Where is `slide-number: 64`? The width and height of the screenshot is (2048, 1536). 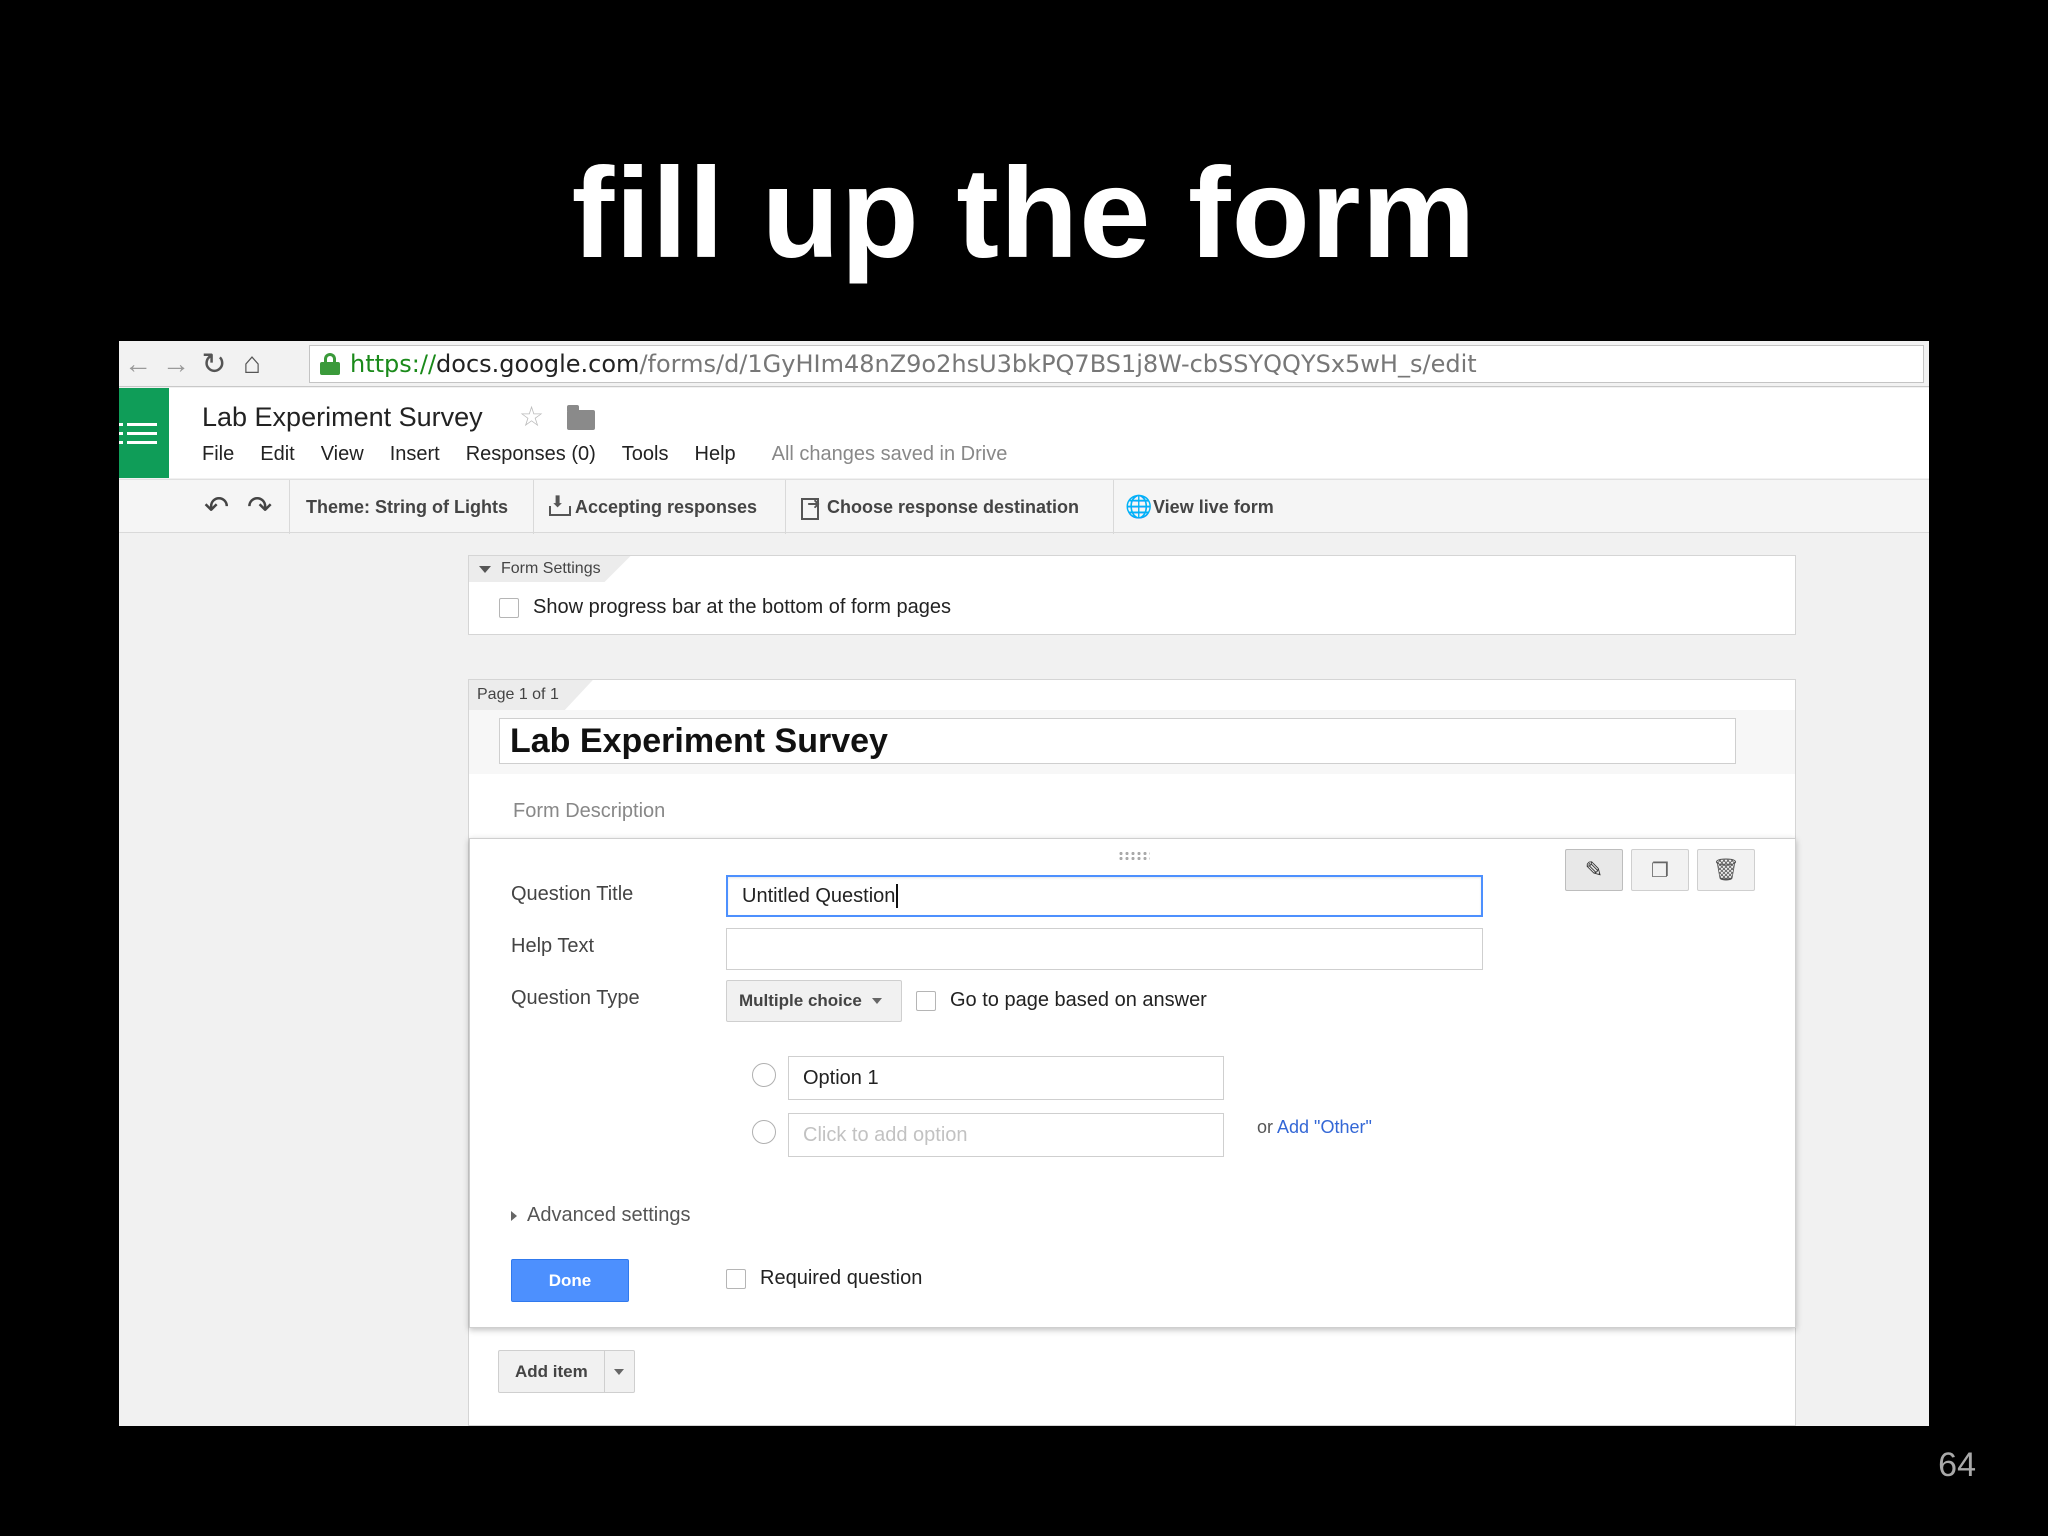
slide-number: 64 is located at coordinates (1957, 1465).